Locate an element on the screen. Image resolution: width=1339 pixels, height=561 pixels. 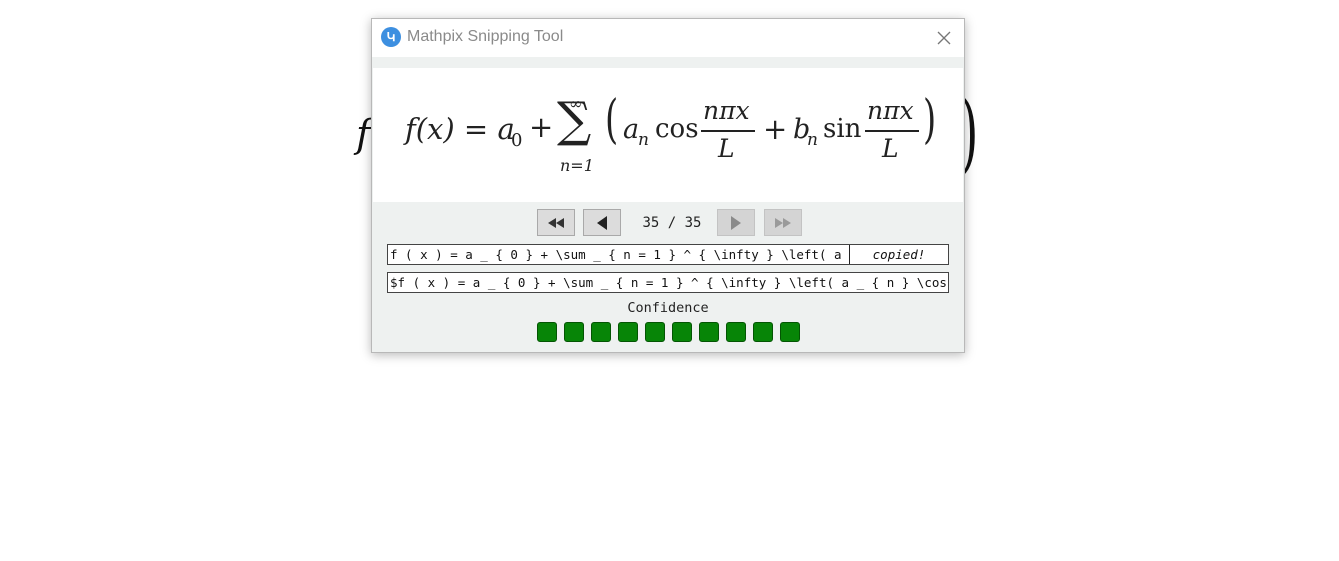
formula-an-subscript: n is located at coordinates (643, 140).